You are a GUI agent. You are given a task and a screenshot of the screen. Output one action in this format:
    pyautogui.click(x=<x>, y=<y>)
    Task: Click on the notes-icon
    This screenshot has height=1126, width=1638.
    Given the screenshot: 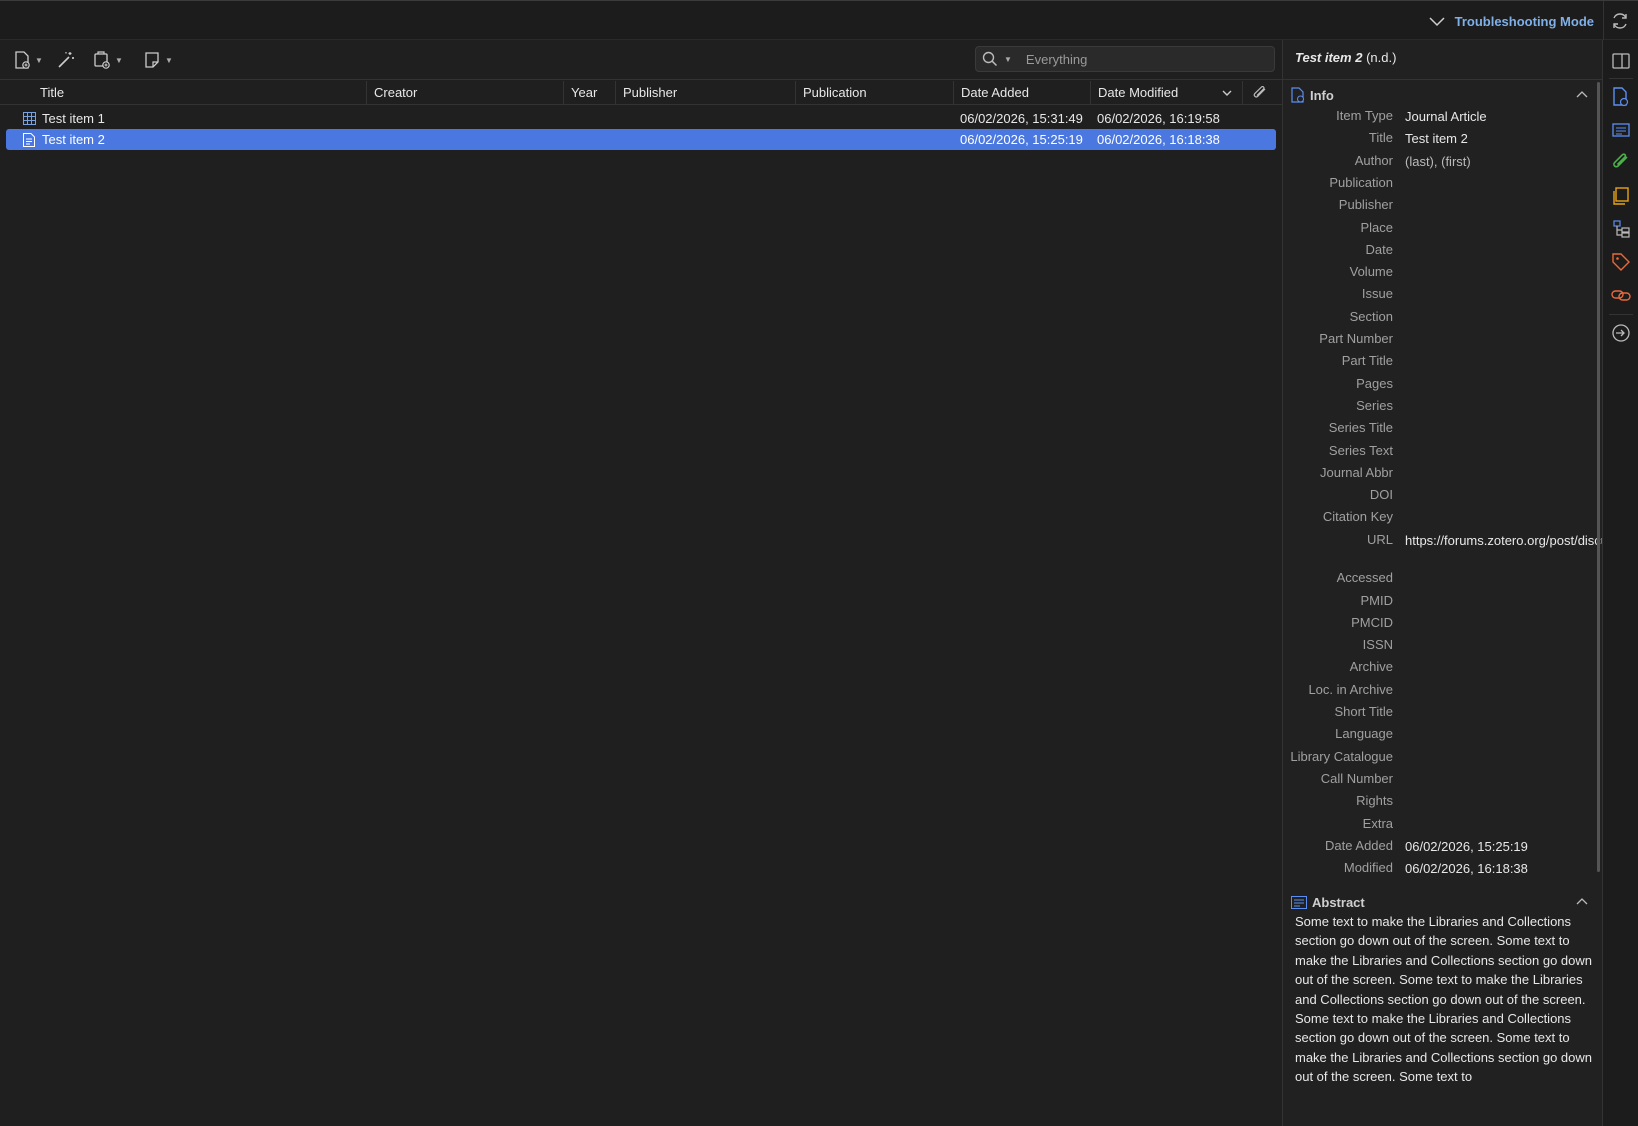 What is the action you would take?
    pyautogui.click(x=1621, y=196)
    